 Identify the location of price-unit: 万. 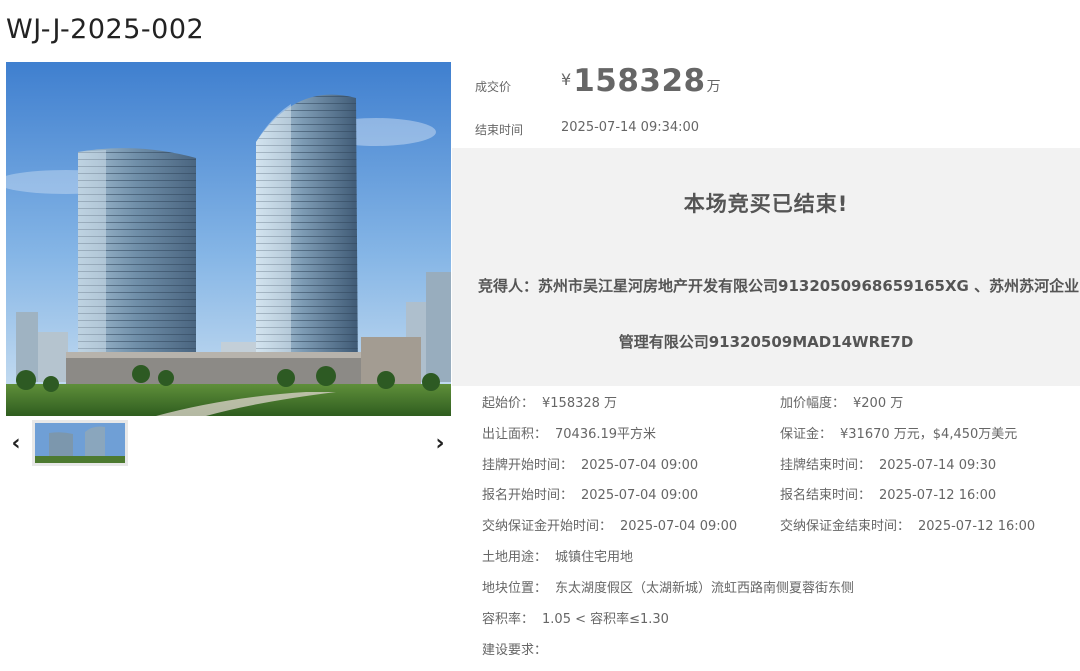
(713, 87).